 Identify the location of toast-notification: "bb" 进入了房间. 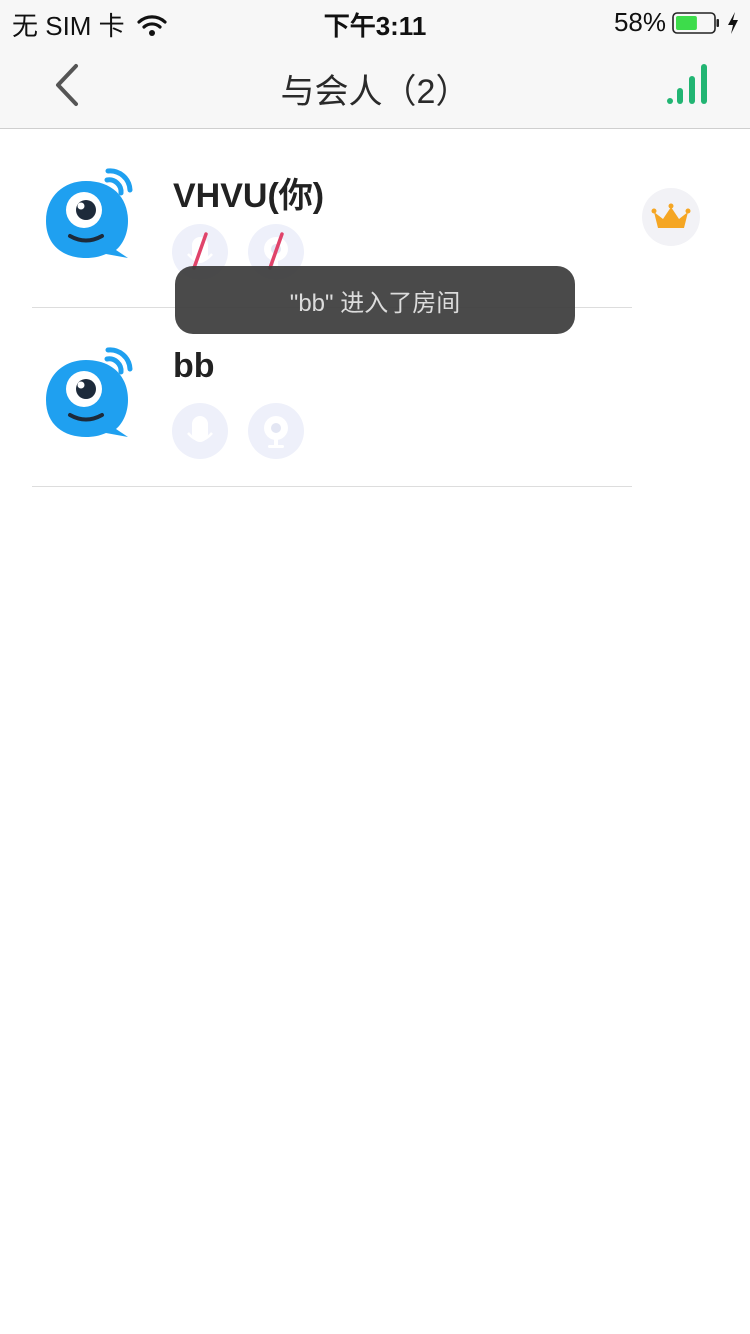
(375, 300).